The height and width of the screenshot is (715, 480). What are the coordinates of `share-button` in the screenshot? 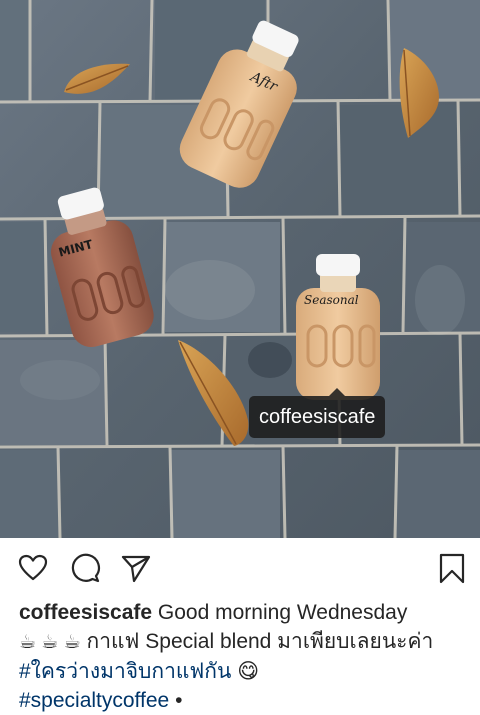 It's located at (136, 568).